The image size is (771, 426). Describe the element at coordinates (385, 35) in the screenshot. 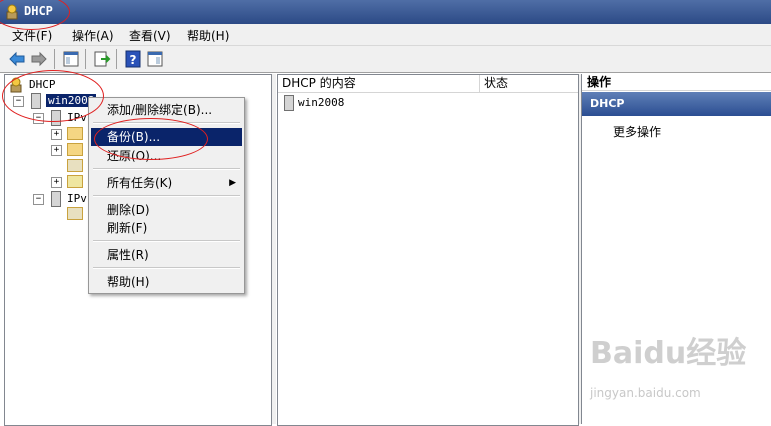

I see `menu-bar: 文件(F) 操作(A) 查看(V) 帮助(H)` at that location.